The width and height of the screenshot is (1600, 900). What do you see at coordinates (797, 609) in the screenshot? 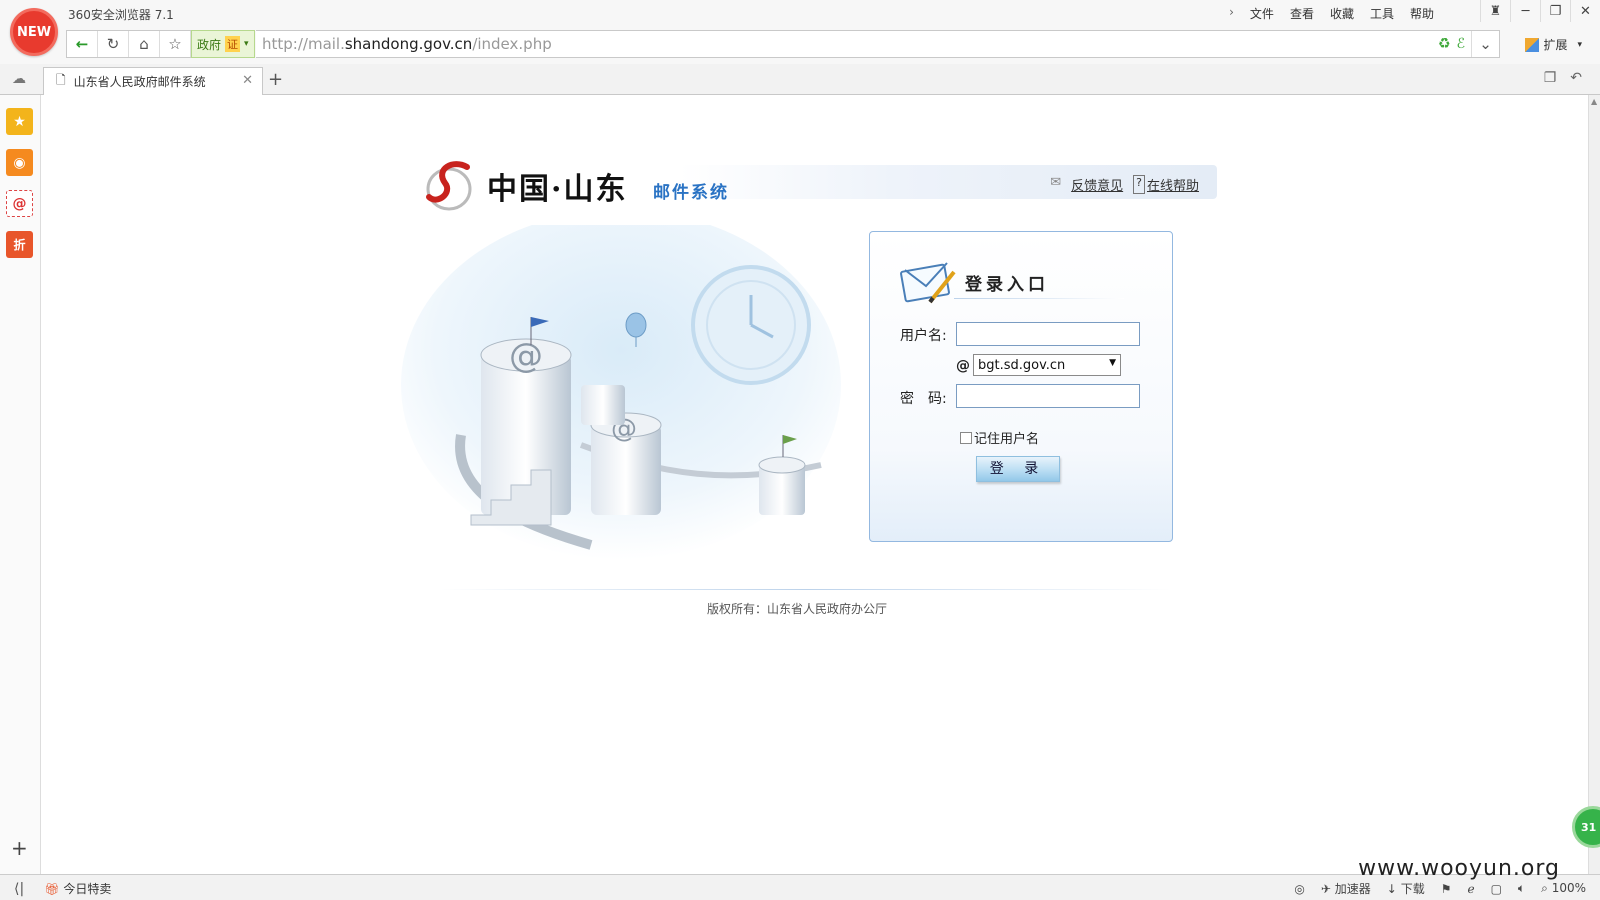
I see `copyright-text: 版权所有：山东省人民政府办公厅` at bounding box center [797, 609].